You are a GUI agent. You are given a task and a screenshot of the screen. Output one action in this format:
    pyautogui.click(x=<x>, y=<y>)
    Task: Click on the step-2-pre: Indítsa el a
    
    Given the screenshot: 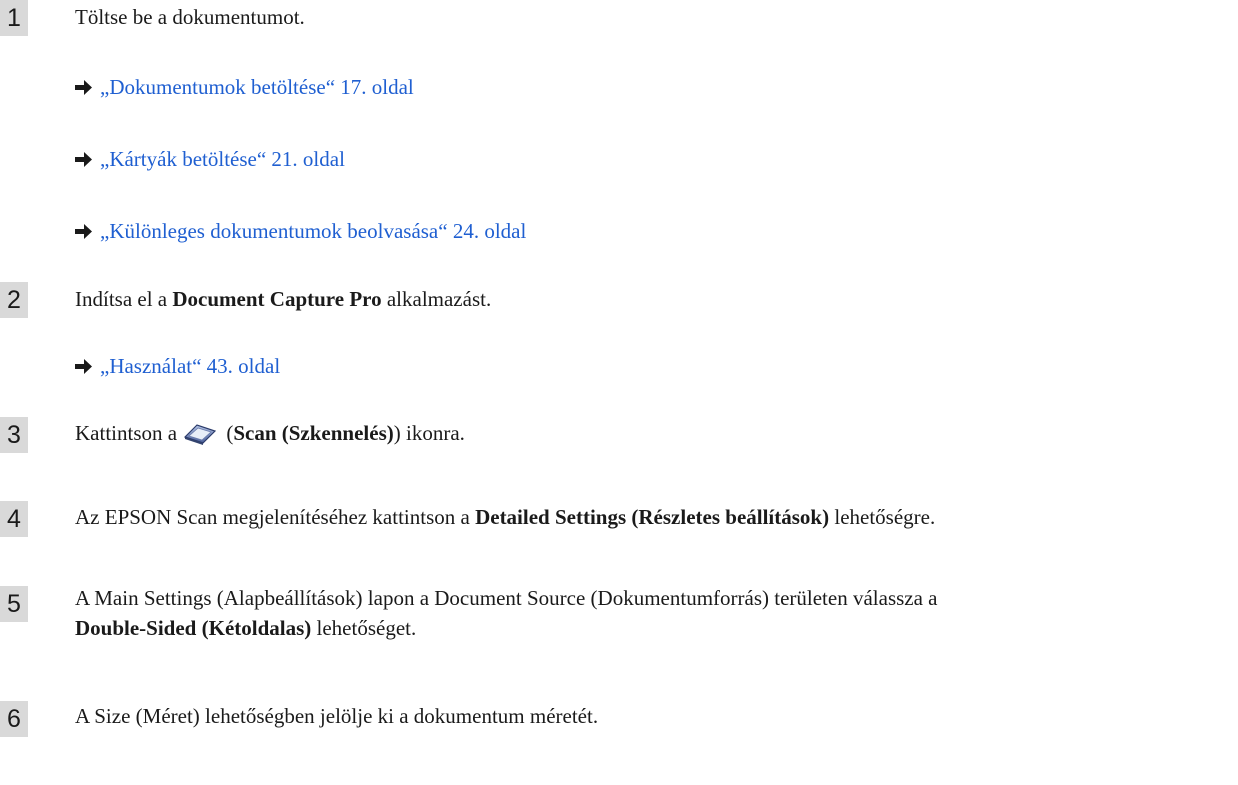 What is the action you would take?
    pyautogui.click(x=124, y=299)
    